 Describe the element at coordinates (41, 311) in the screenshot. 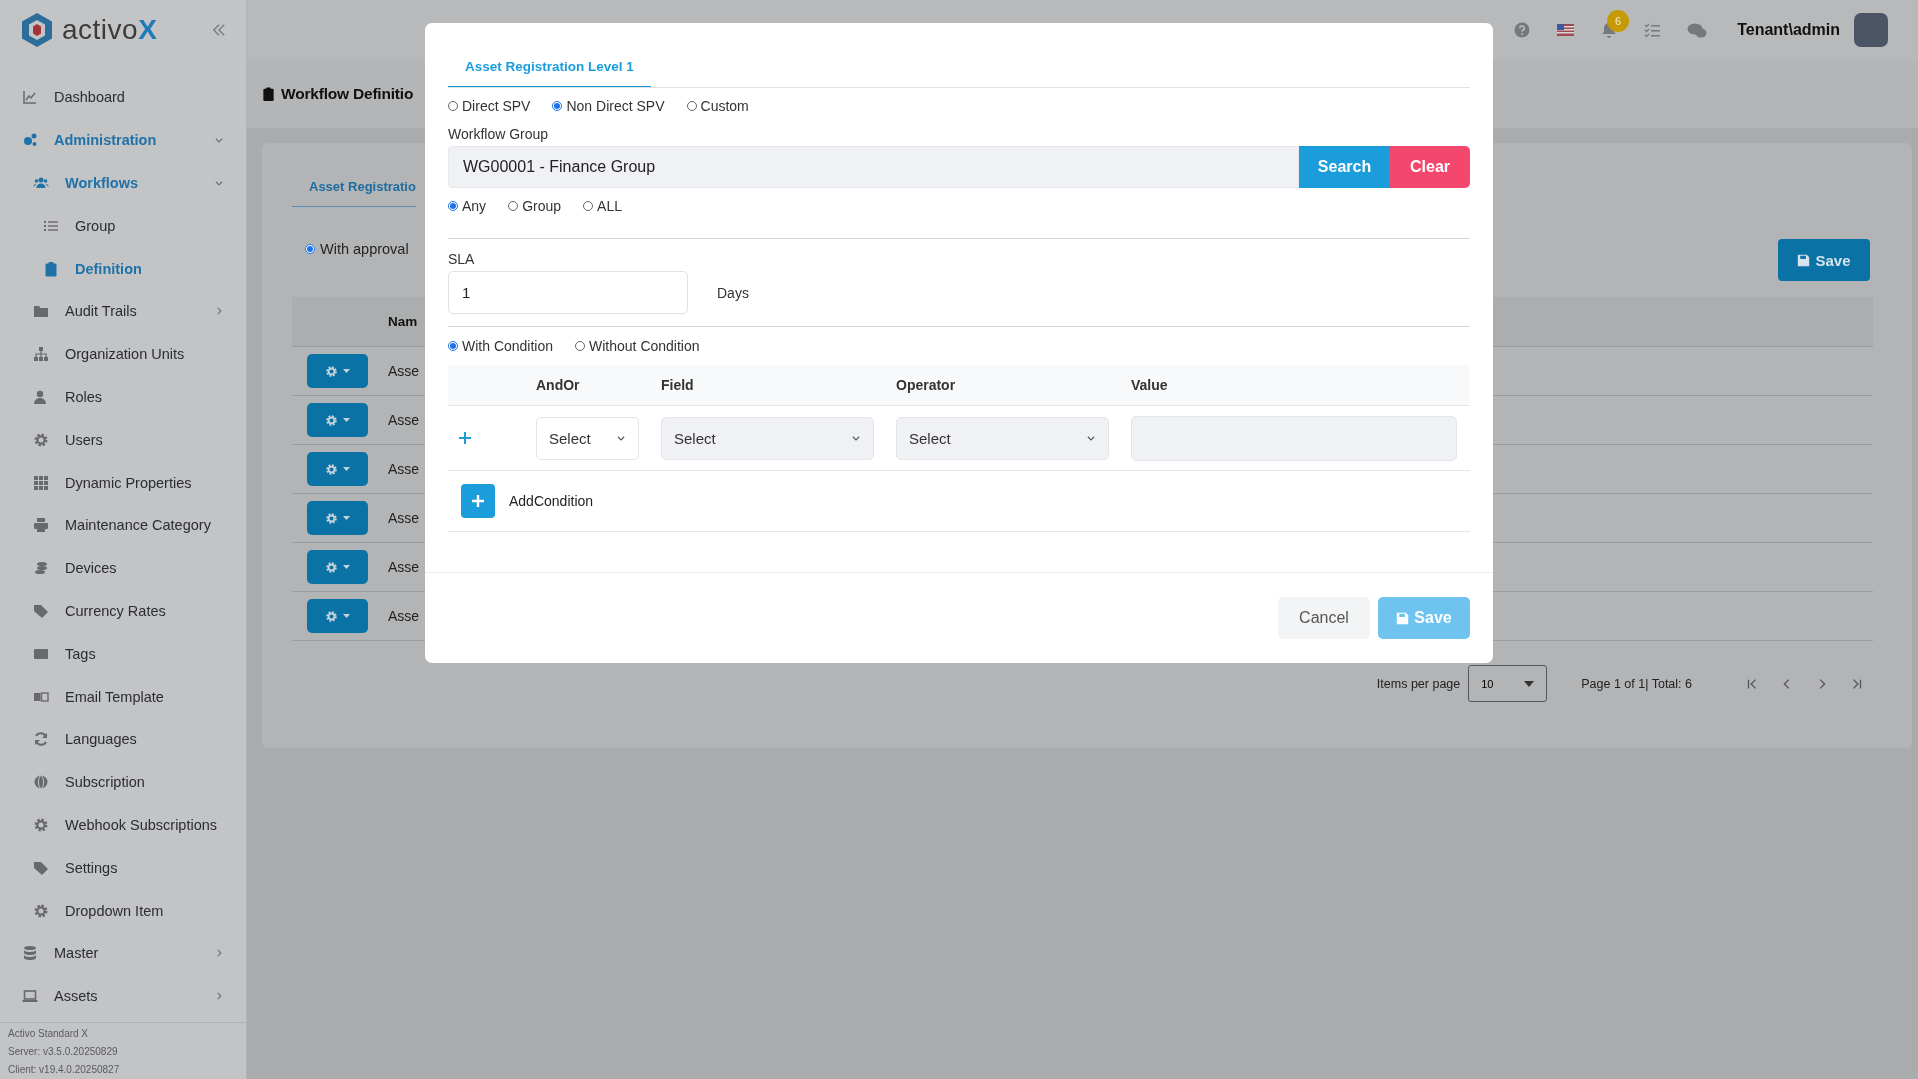

I see `folder-icon` at that location.